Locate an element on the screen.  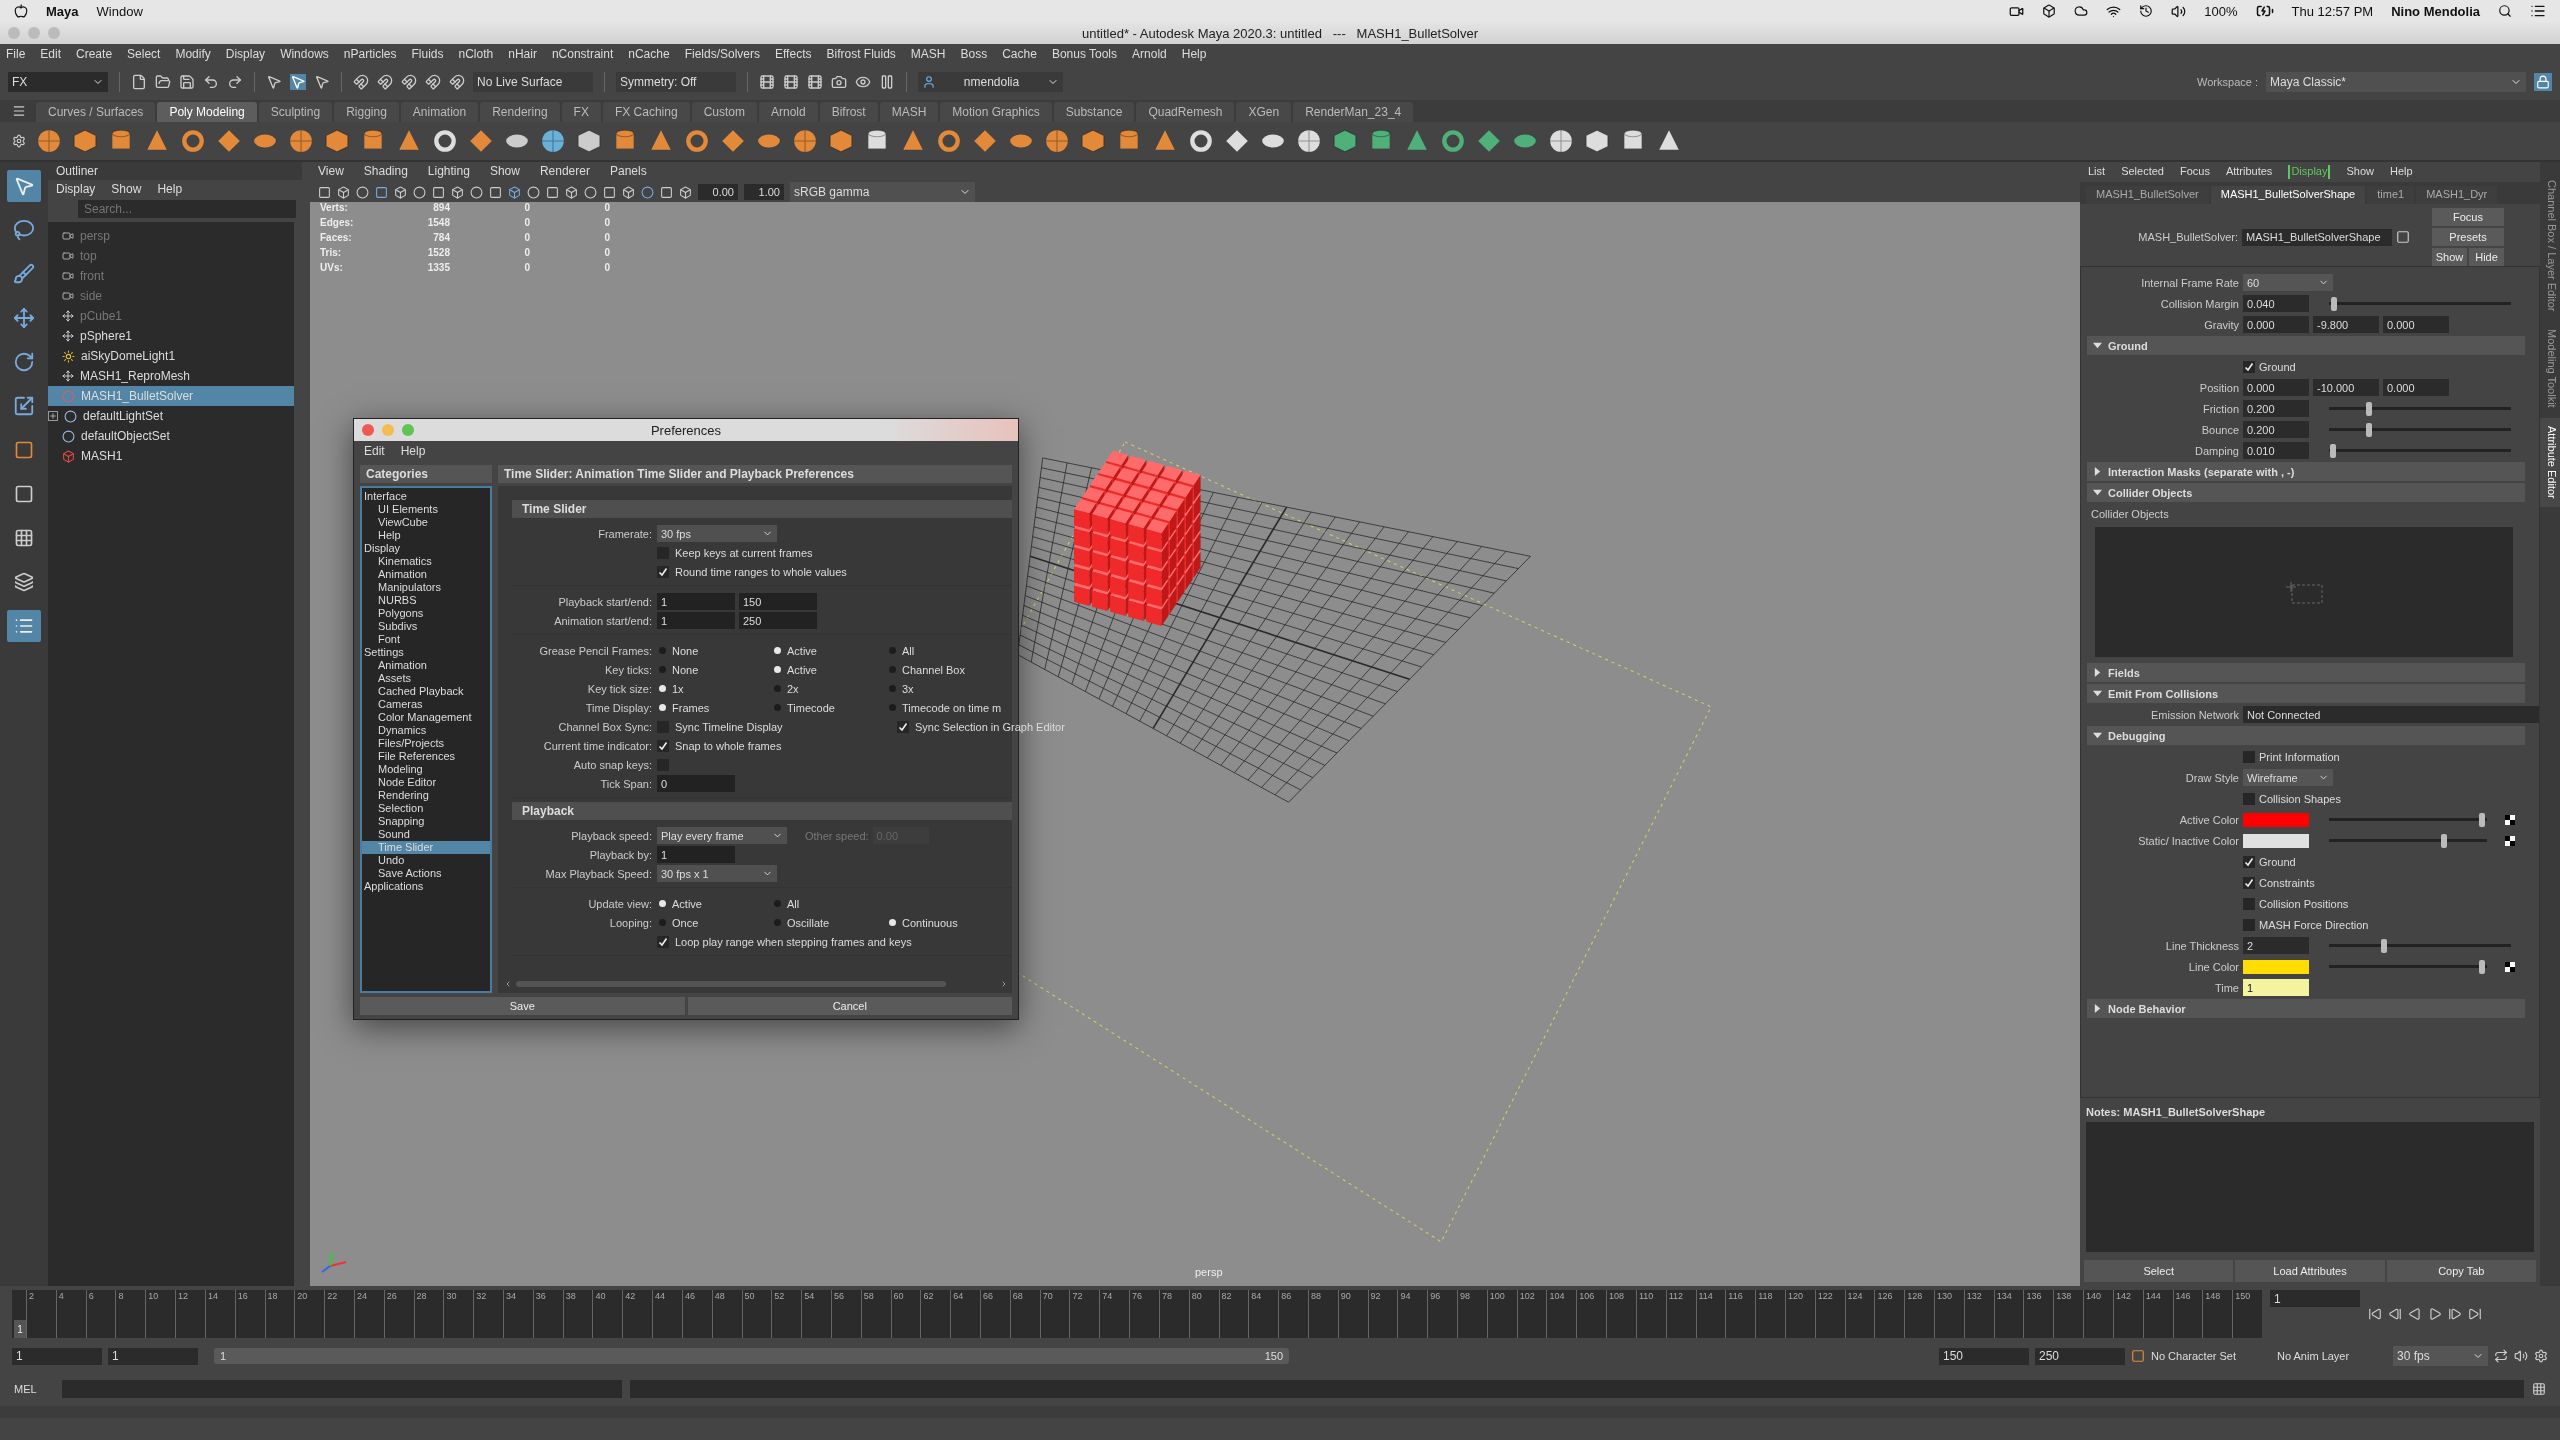
category-item: NURBS is located at coordinates (426, 600).